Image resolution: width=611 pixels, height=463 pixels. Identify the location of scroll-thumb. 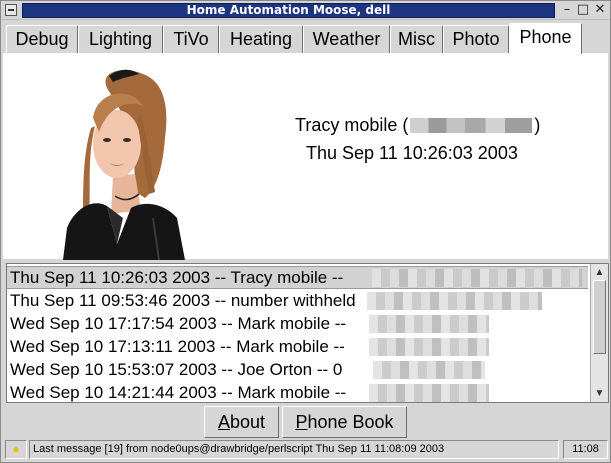
(599, 317).